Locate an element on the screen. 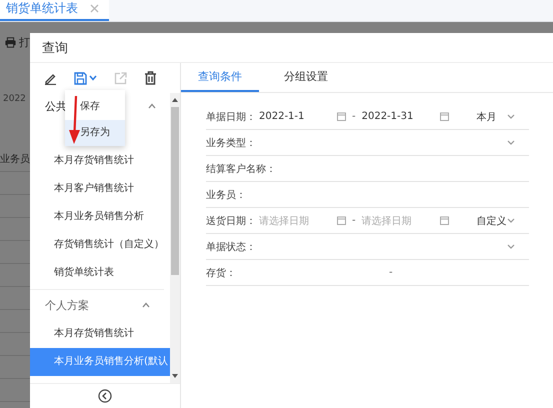 Image resolution: width=553 pixels, height=408 pixels. period-select: 本月 is located at coordinates (491, 117).